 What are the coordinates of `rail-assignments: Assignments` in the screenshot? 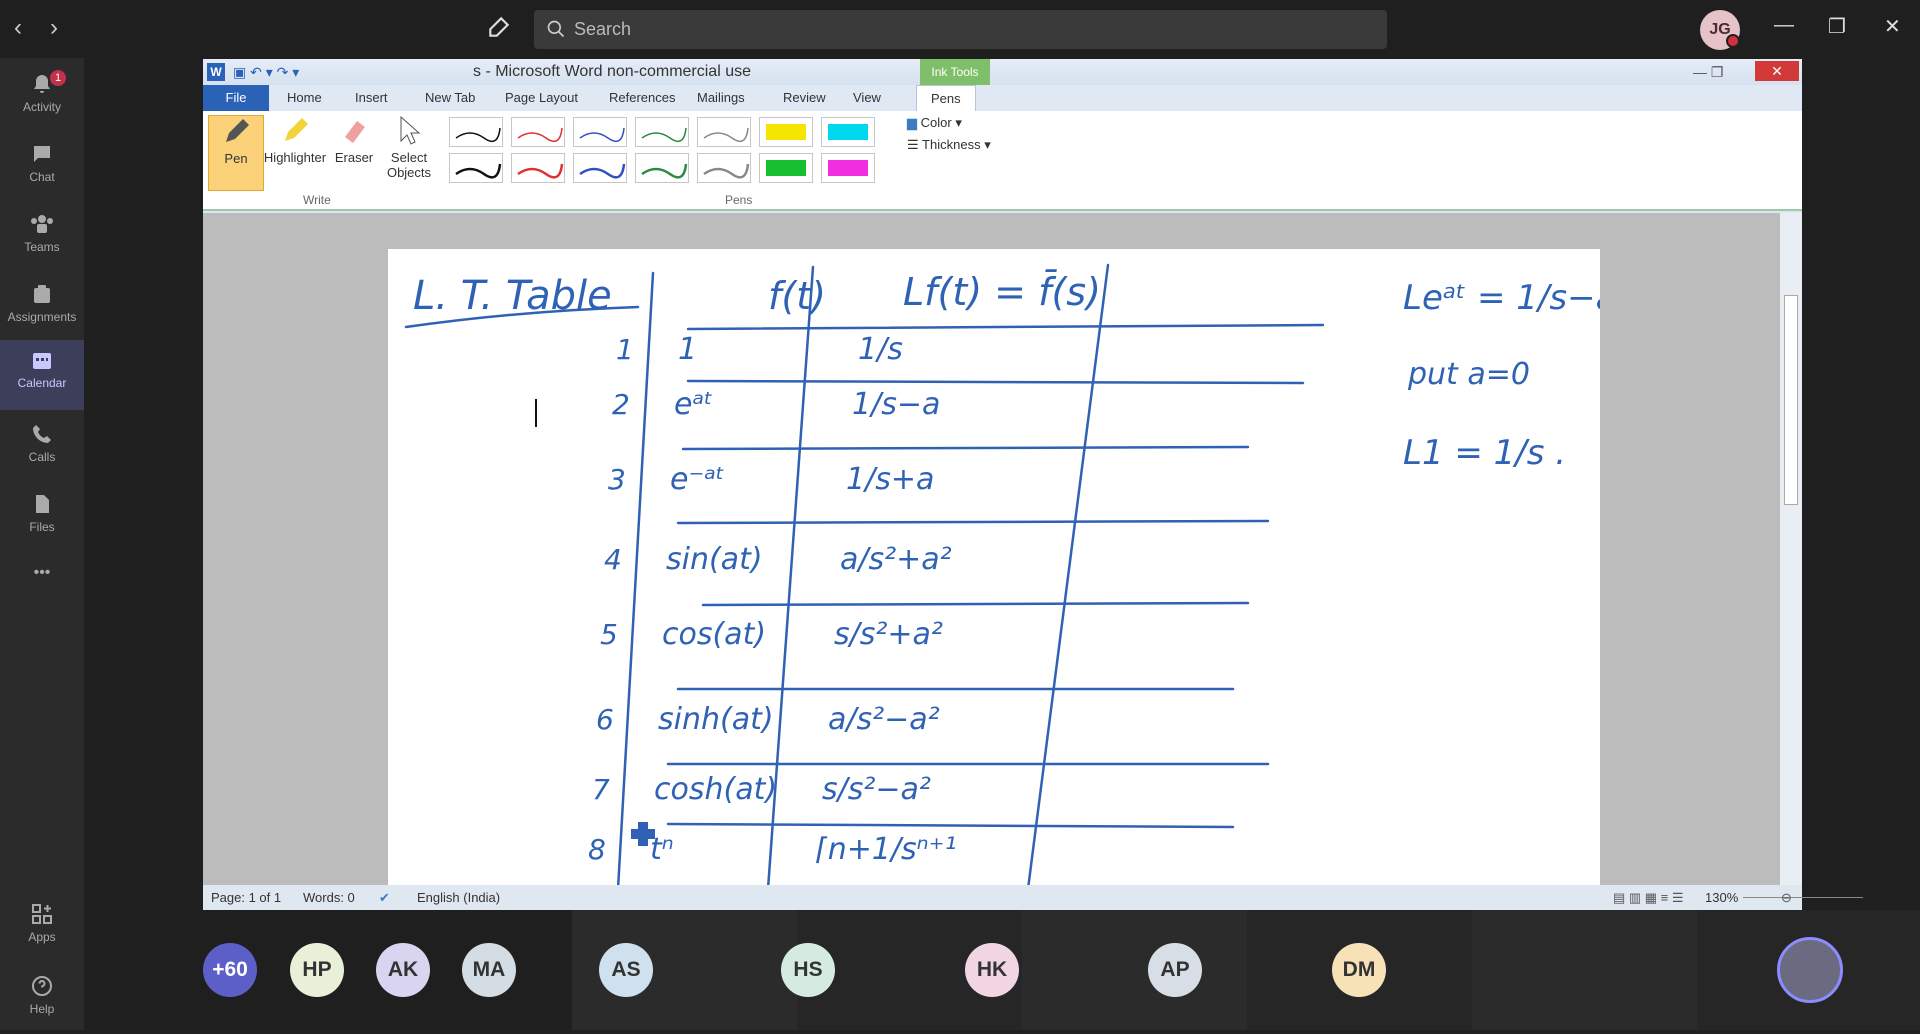 It's located at (42, 308).